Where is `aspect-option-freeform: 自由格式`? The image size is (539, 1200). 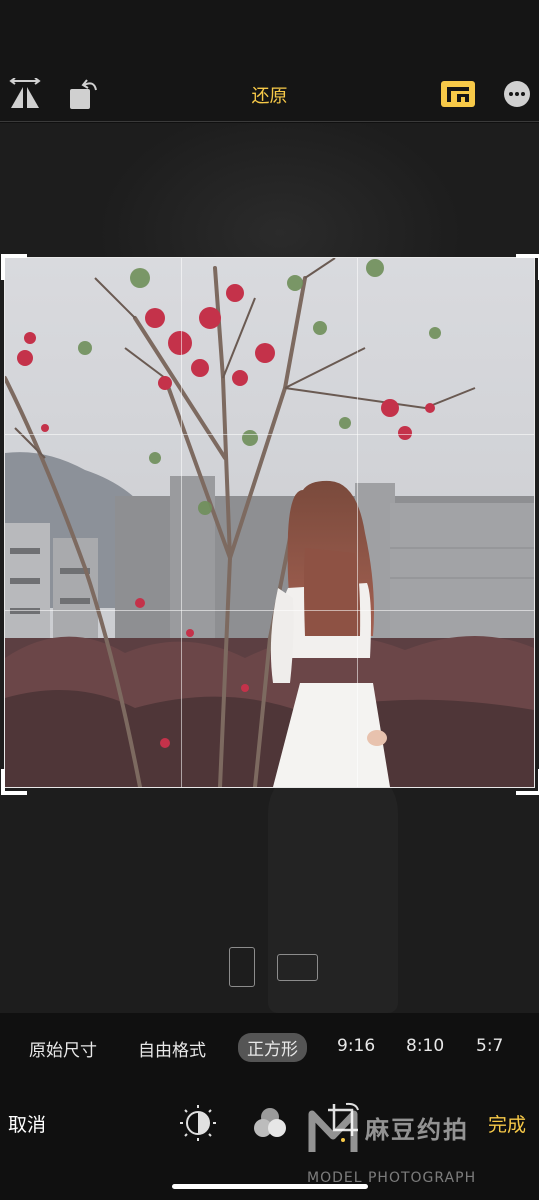 aspect-option-freeform: 自由格式 is located at coordinates (172, 1048).